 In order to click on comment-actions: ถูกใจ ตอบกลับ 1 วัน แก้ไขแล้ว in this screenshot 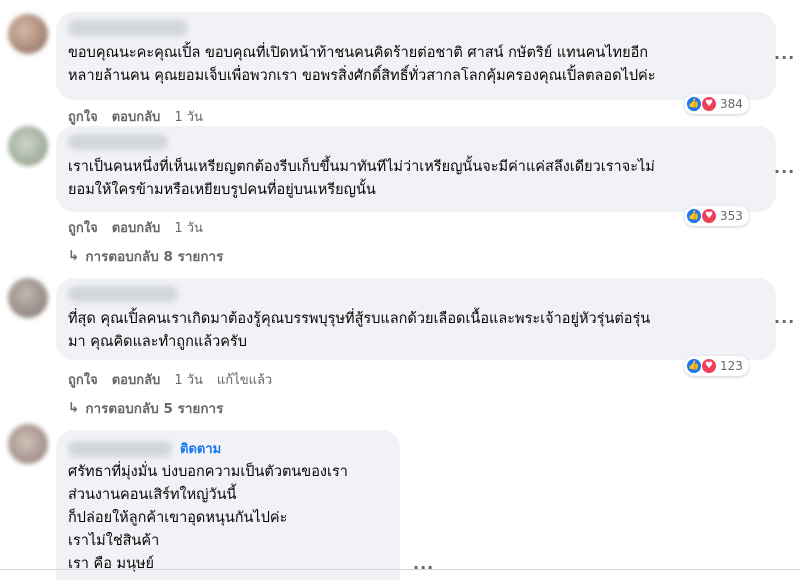, I will do `click(170, 379)`.